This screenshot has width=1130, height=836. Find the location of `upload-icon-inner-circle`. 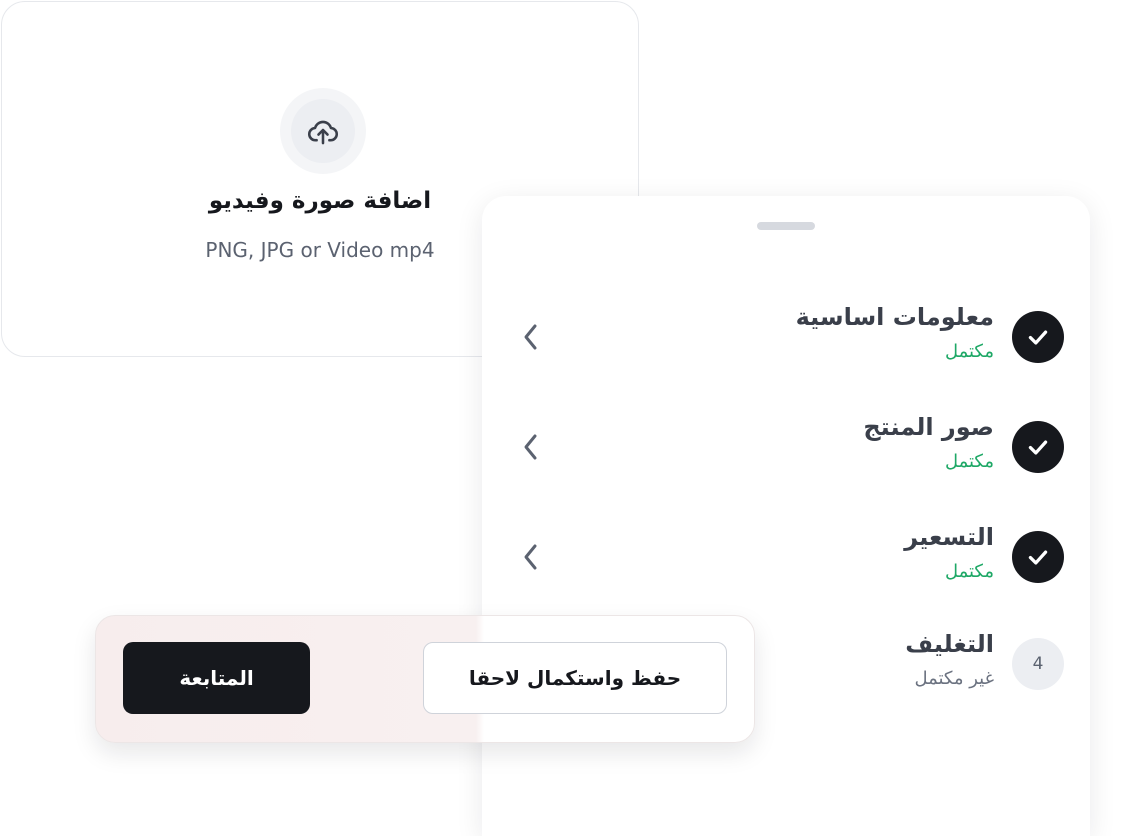

upload-icon-inner-circle is located at coordinates (323, 131).